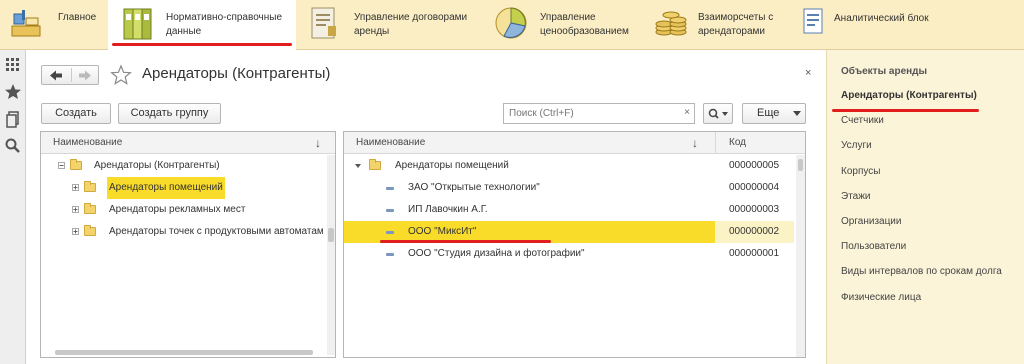 The image size is (1024, 364). What do you see at coordinates (236, 73) in the screenshot?
I see `page-title: Арендаторы (Контрагенты)` at bounding box center [236, 73].